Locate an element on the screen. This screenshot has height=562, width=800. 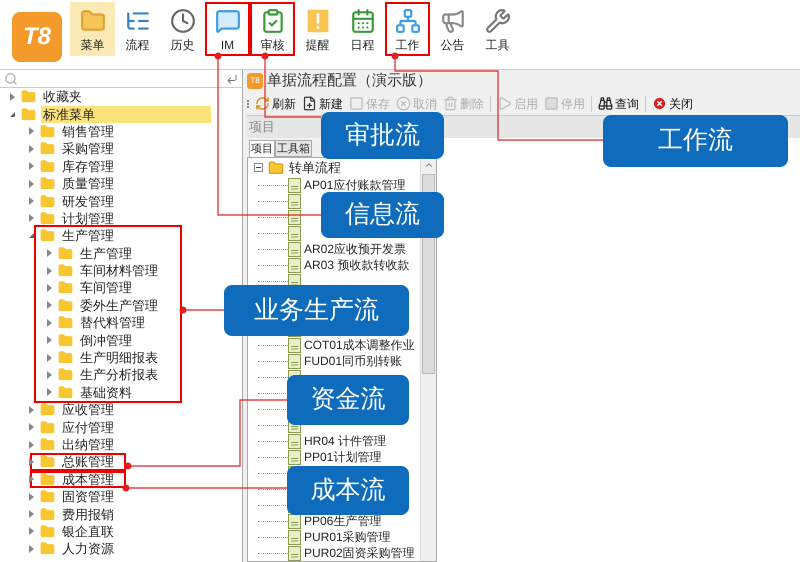
window-title: 单据流程配置（演示版） is located at coordinates (349, 81).